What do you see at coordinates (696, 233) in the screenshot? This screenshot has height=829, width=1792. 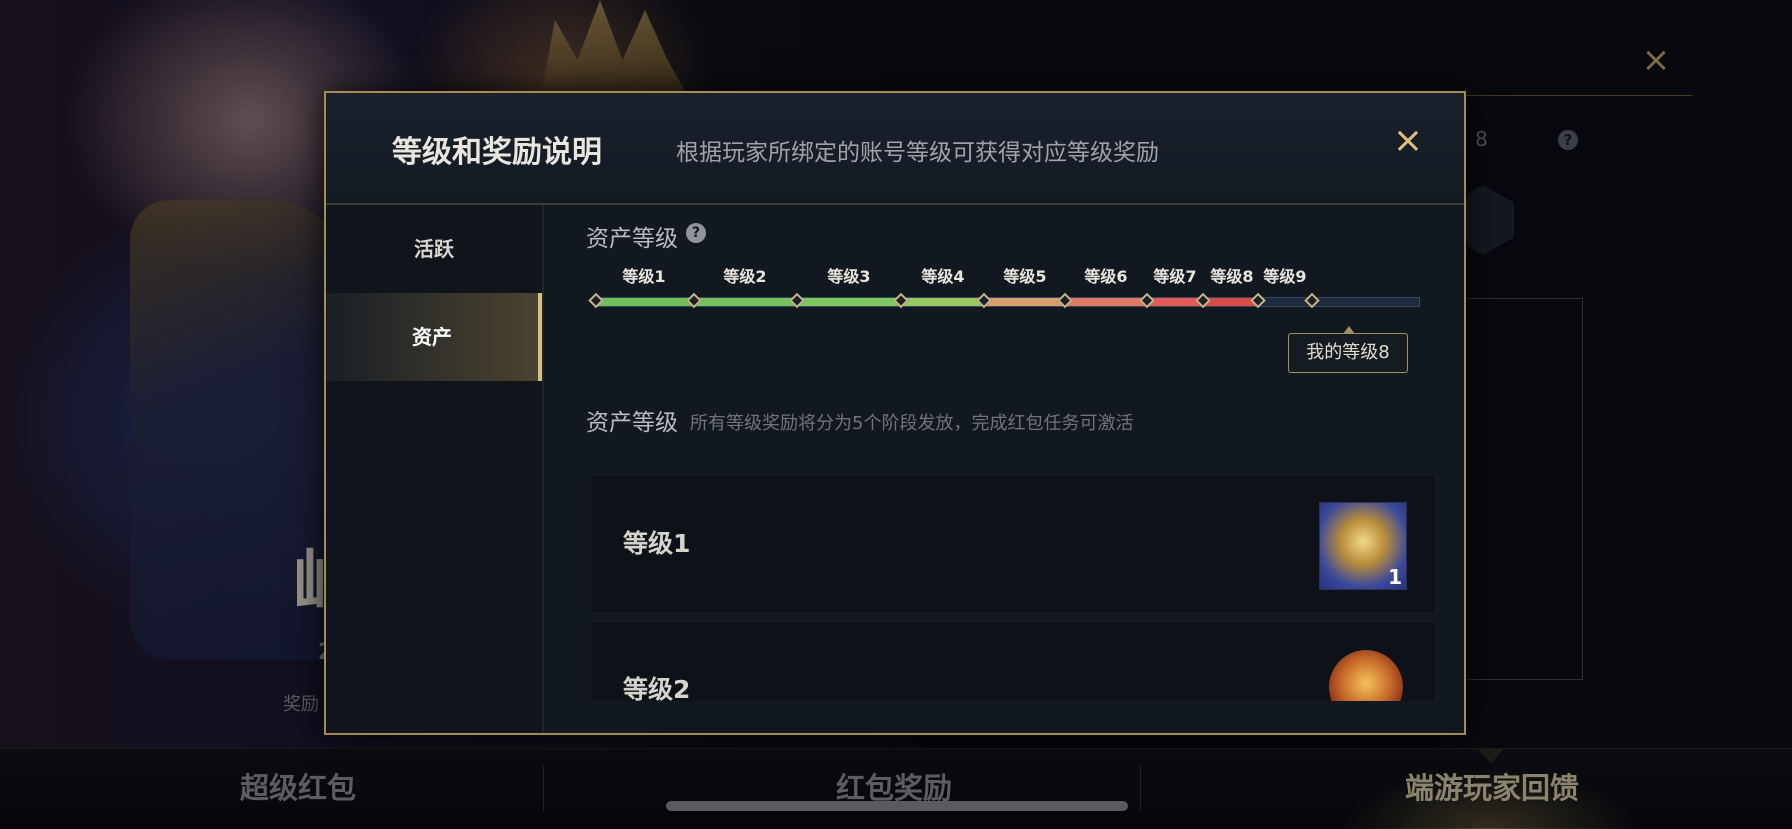 I see `help-icon: ?` at bounding box center [696, 233].